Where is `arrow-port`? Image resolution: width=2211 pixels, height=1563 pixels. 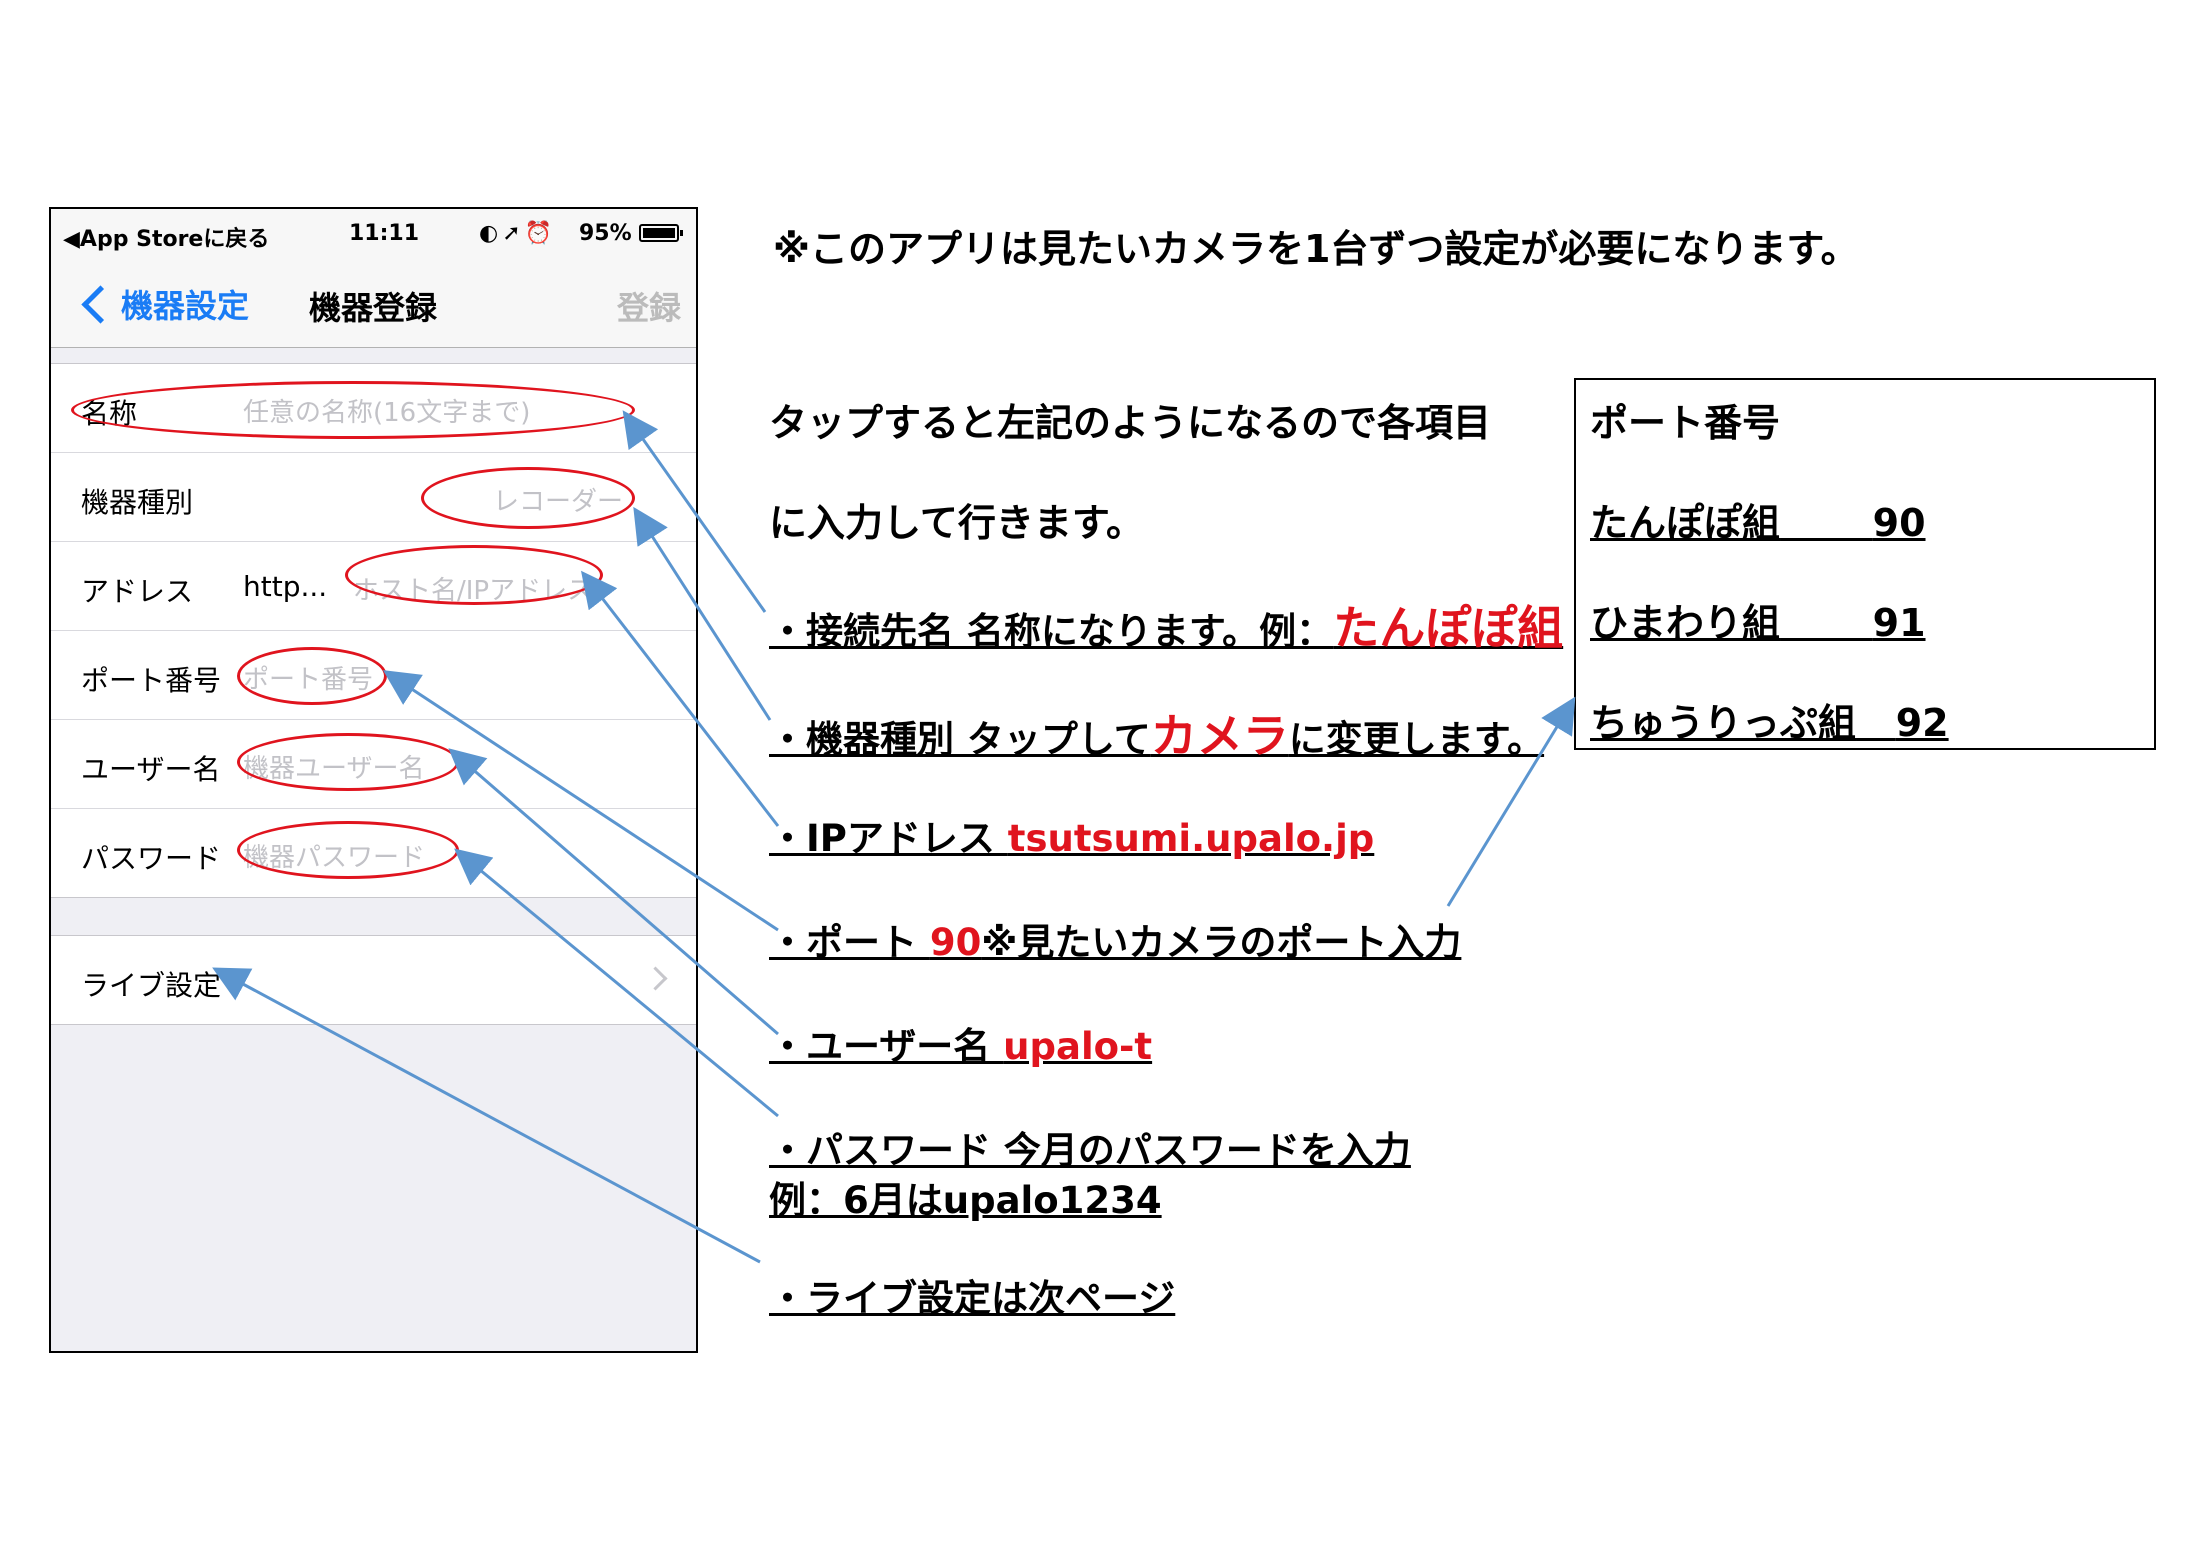 arrow-port is located at coordinates (580, 801).